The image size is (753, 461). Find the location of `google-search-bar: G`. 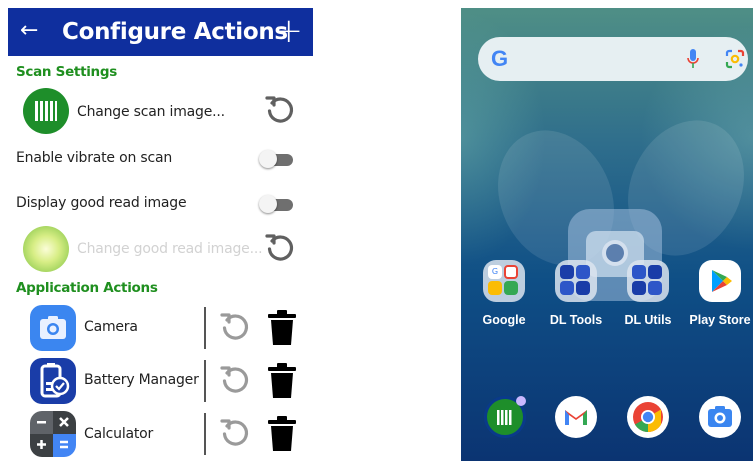

google-search-bar: G is located at coordinates (613, 59).